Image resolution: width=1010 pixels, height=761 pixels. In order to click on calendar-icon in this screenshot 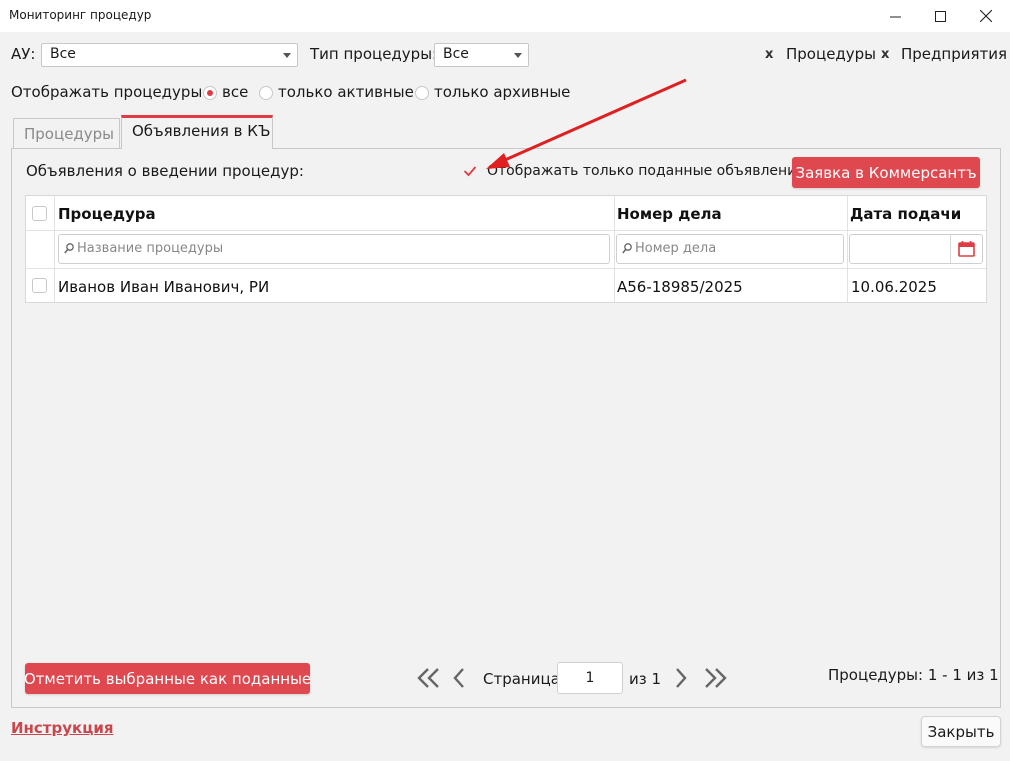, I will do `click(966, 249)`.